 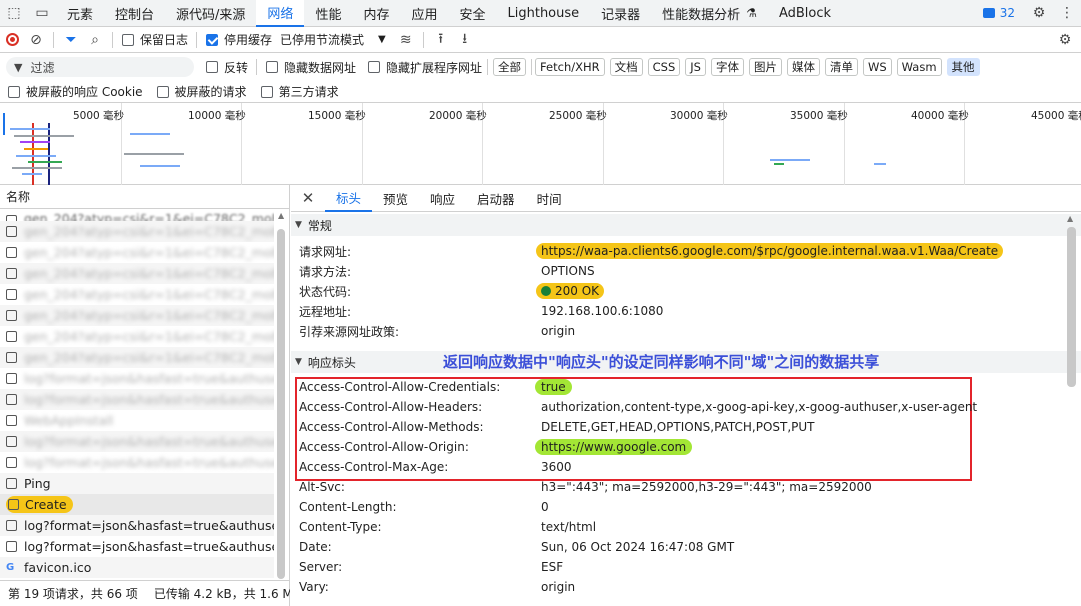 What do you see at coordinates (841, 67) in the screenshot?
I see `type-filter-manifest: 清单` at bounding box center [841, 67].